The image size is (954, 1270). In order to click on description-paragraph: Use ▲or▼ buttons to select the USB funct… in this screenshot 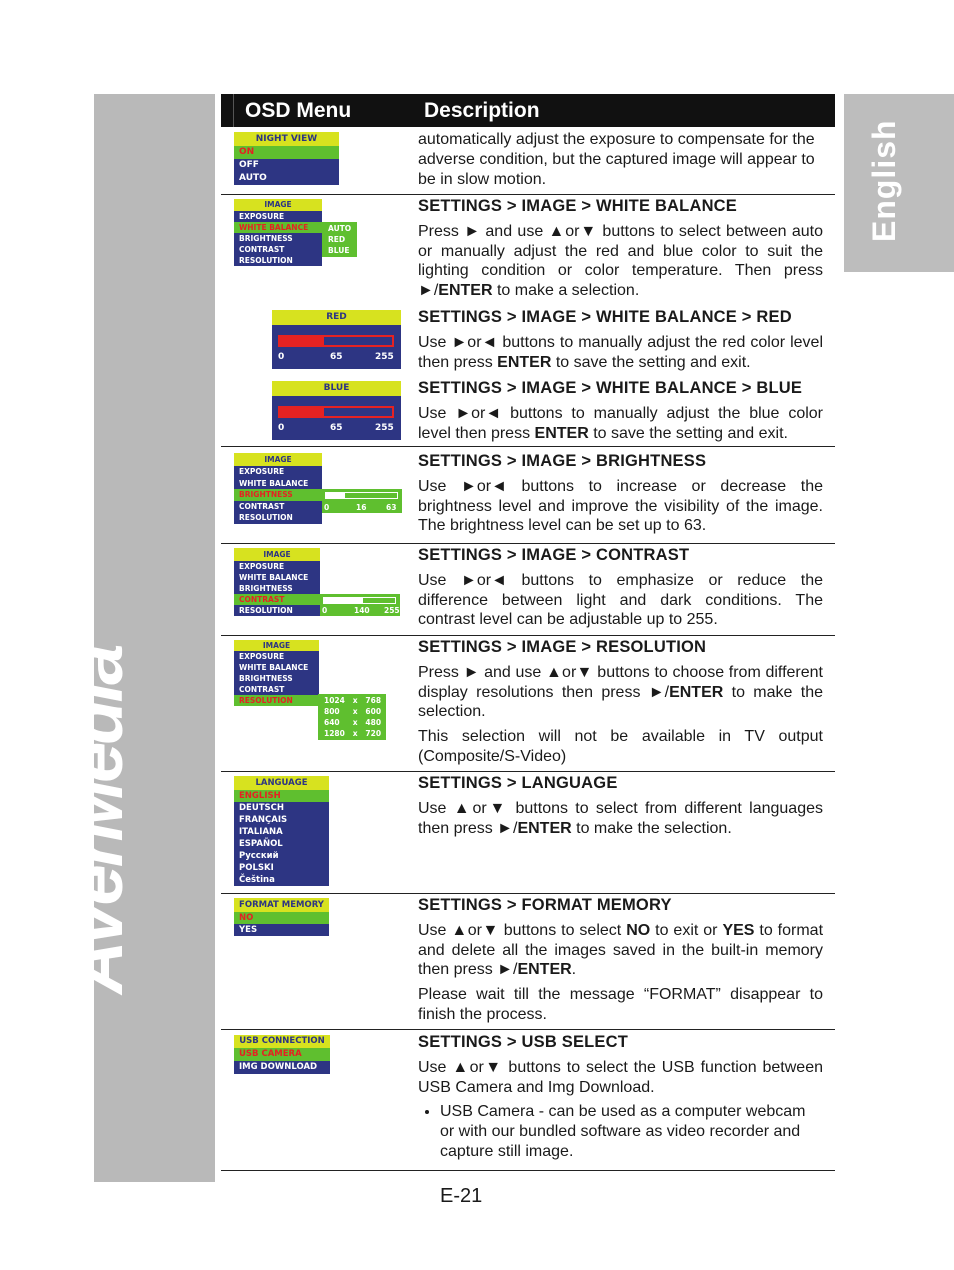, I will do `click(620, 1077)`.